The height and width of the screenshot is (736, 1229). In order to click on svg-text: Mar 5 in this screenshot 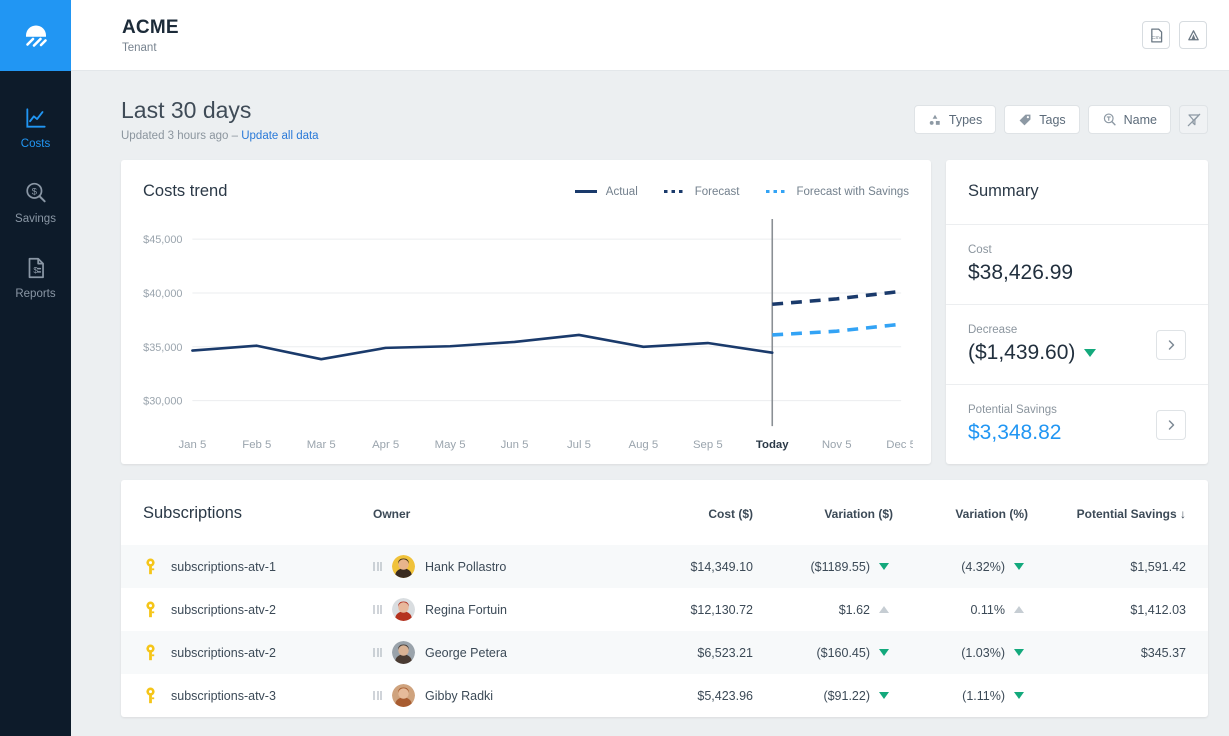, I will do `click(321, 445)`.